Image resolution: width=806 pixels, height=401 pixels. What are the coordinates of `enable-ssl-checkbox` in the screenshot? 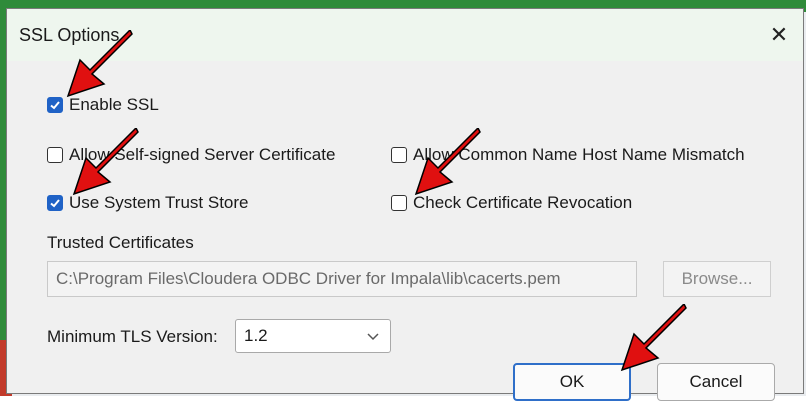 It's located at (55, 105).